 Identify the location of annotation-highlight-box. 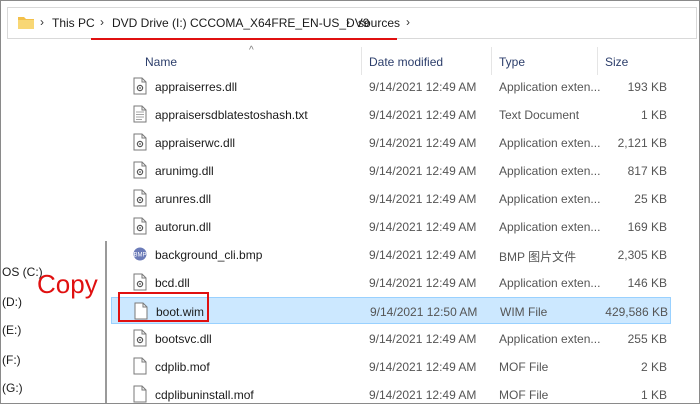
(163, 307).